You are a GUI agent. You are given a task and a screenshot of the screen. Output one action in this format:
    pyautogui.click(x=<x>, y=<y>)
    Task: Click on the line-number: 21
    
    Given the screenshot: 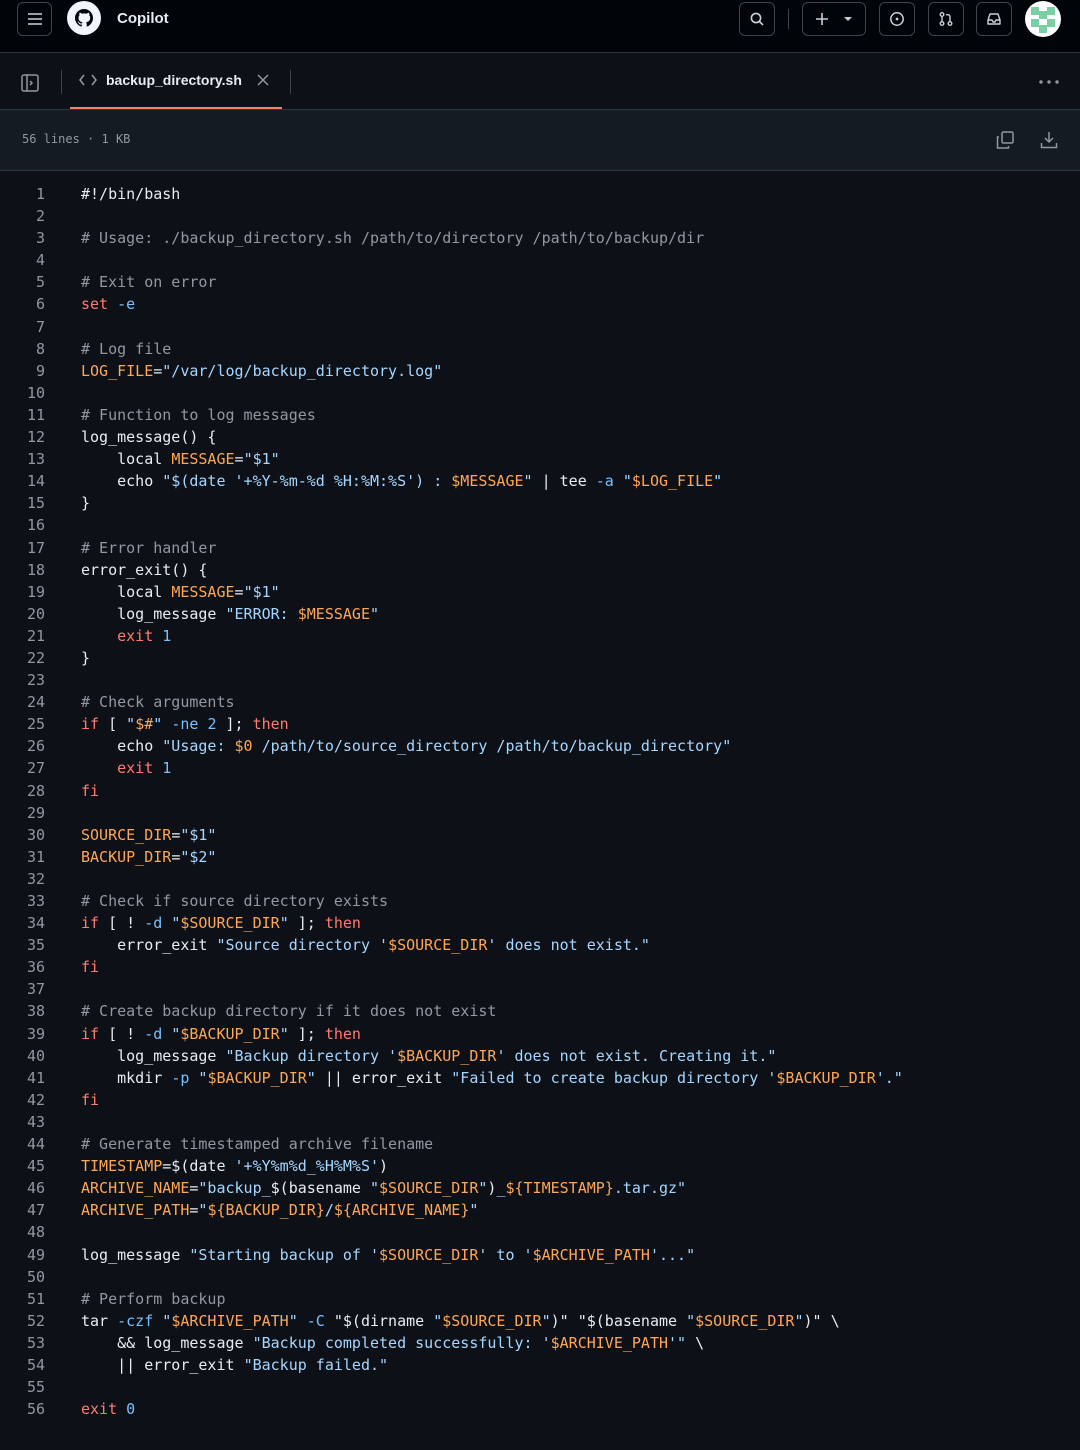 What is the action you would take?
    pyautogui.click(x=22, y=636)
    